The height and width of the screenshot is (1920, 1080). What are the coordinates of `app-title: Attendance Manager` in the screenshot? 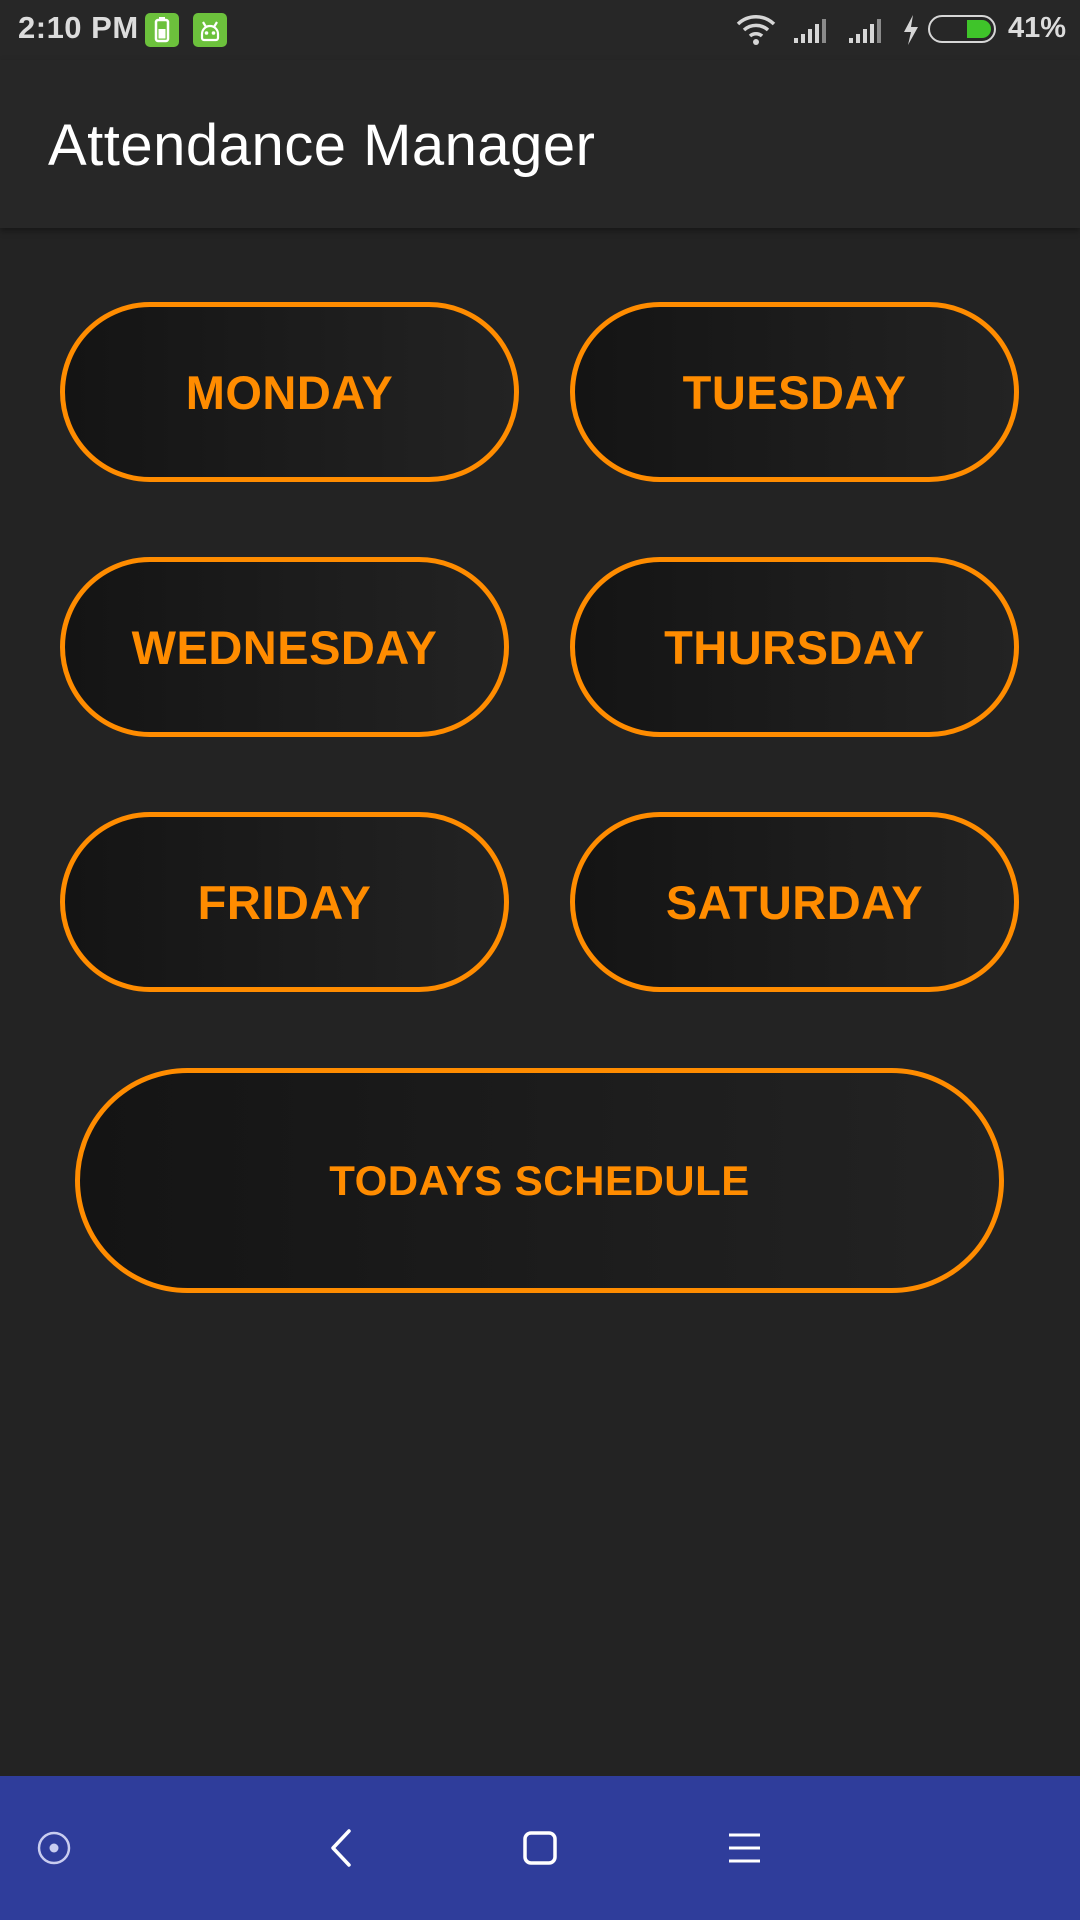 It's located at (322, 145).